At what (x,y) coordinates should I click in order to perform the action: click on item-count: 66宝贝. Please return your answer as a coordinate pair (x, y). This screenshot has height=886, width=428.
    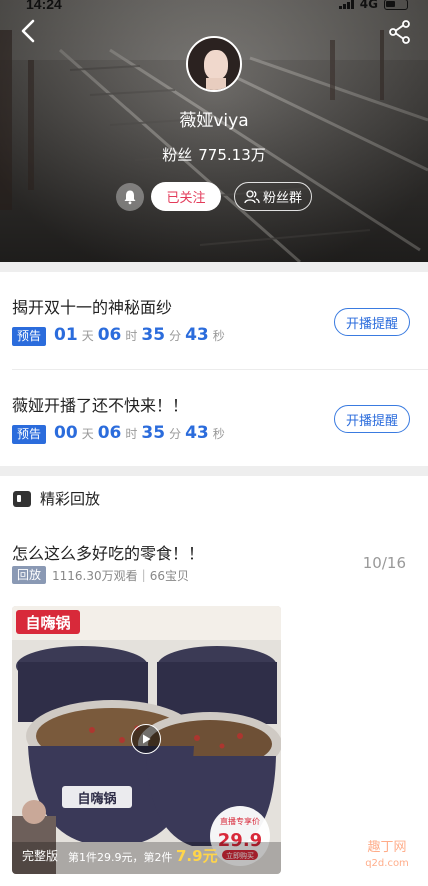
    Looking at the image, I should click on (169, 575).